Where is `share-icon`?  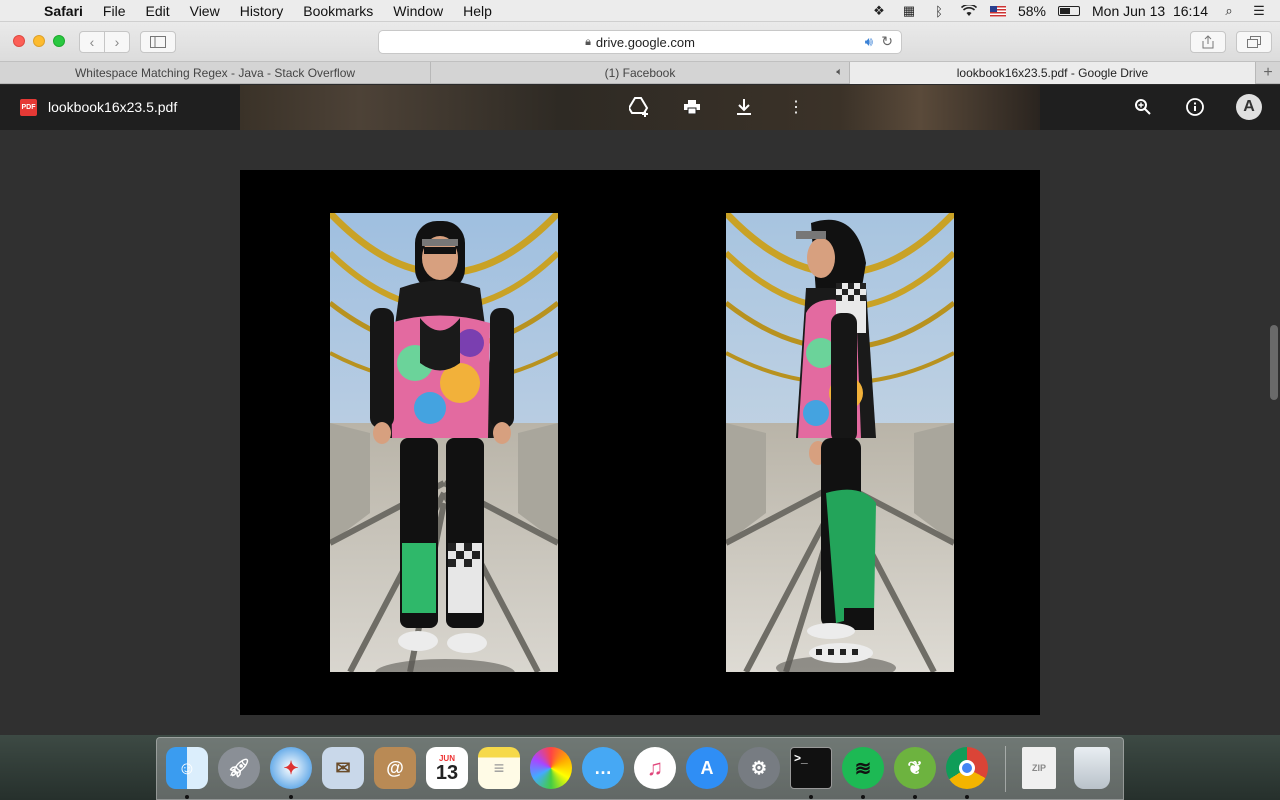 share-icon is located at coordinates (1208, 42).